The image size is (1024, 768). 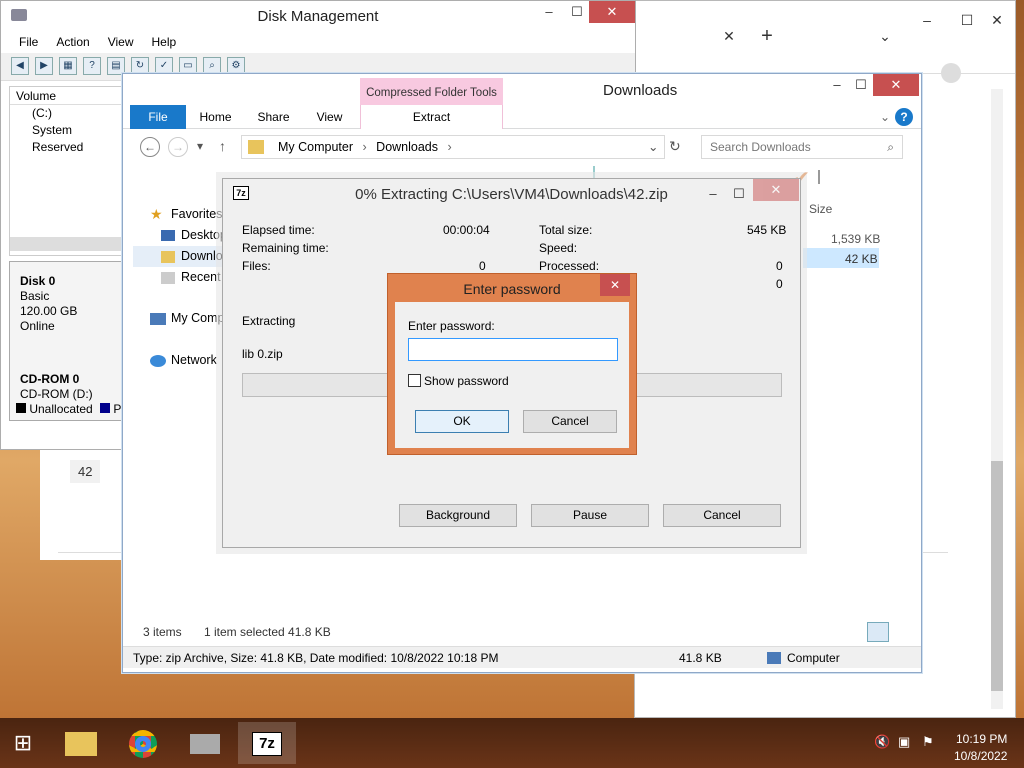 What do you see at coordinates (183, 214) in the screenshot?
I see `nav-favorites: ★ Favorites` at bounding box center [183, 214].